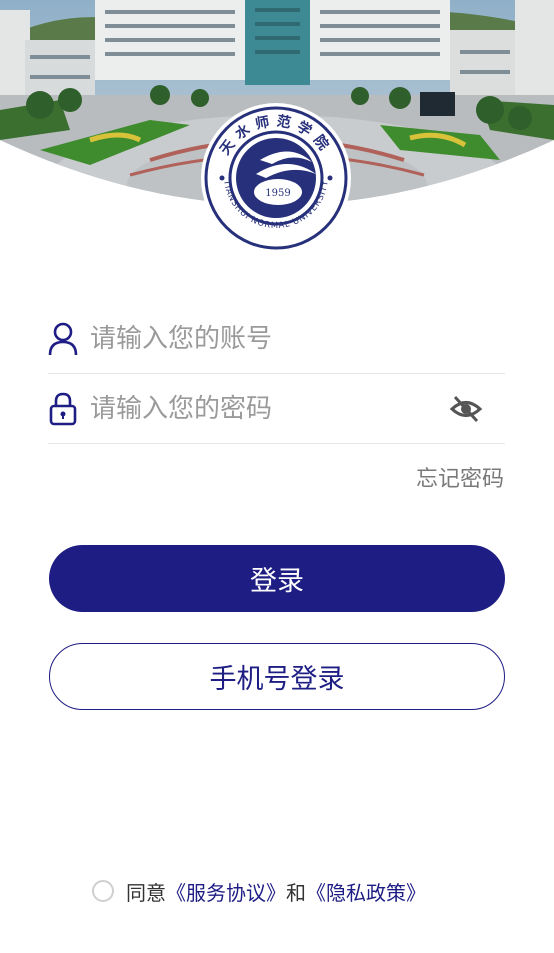 This screenshot has height=953, width=554. I want to click on agree-prefix: 同意, so click(146, 892).